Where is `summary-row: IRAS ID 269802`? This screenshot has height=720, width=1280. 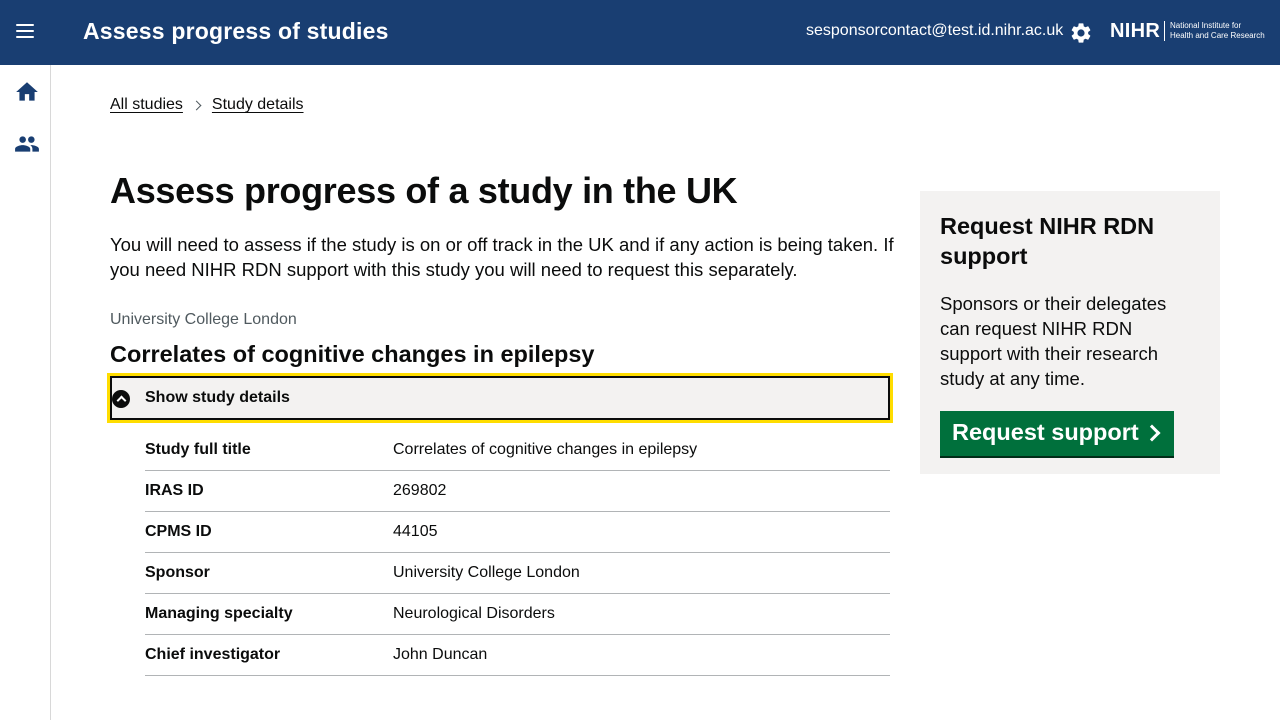
summary-row: IRAS ID 269802 is located at coordinates (517, 491).